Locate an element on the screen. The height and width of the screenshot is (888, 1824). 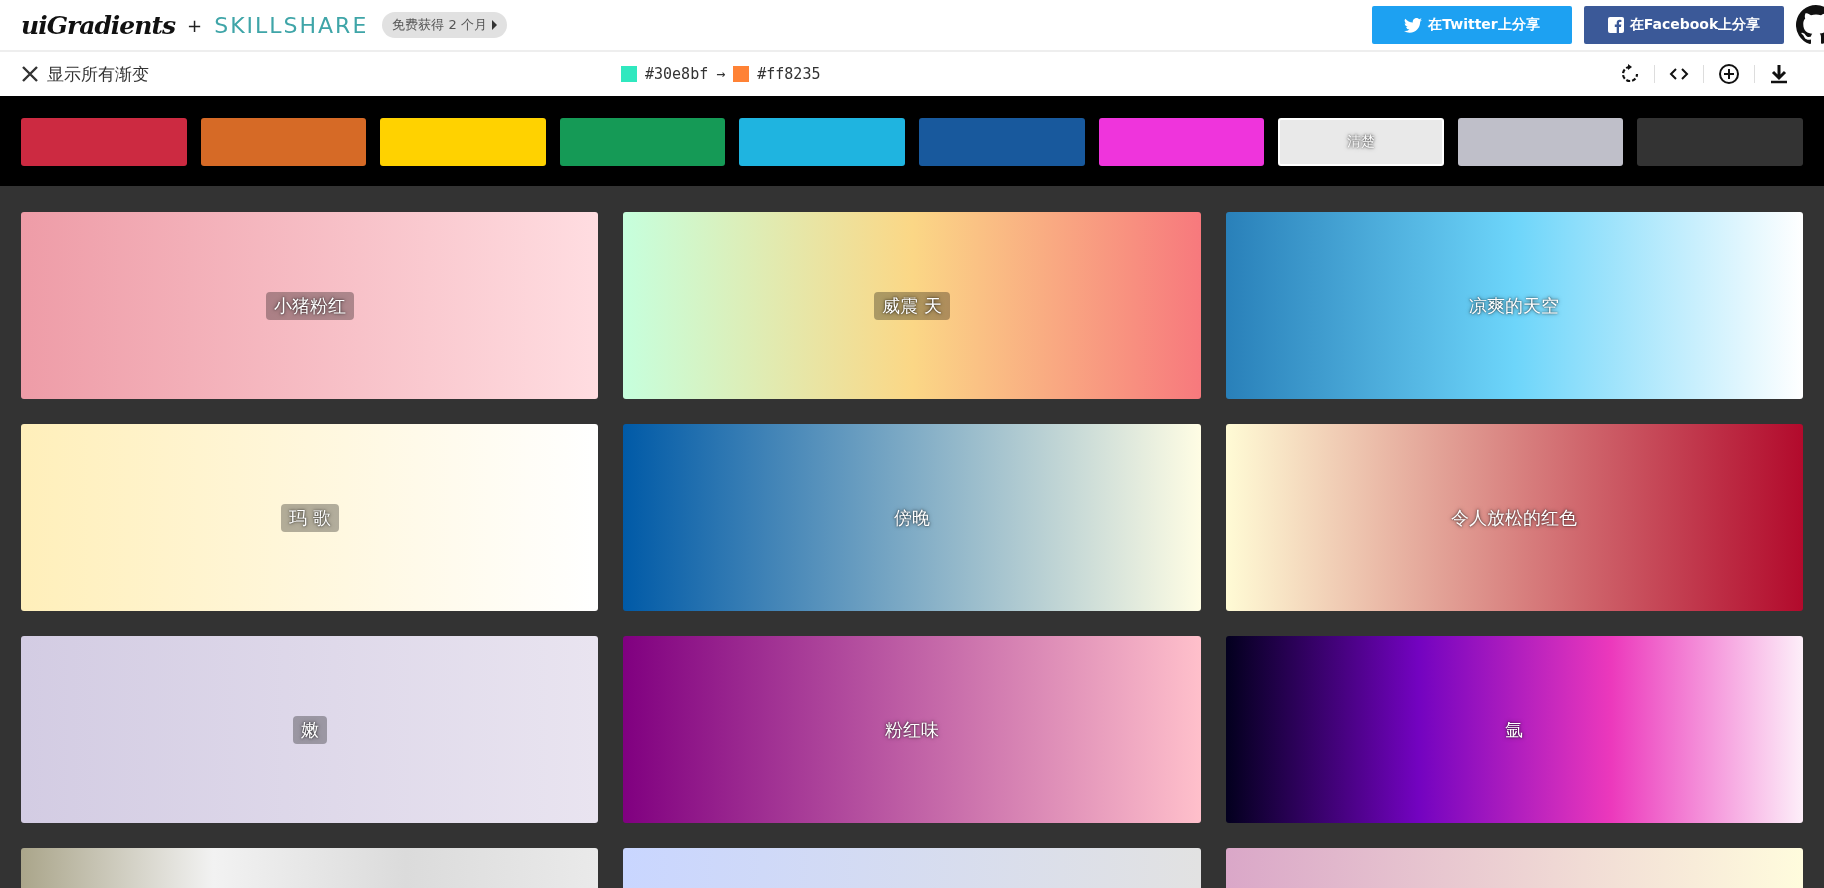
gradient-name: 傍晚 is located at coordinates (912, 517).